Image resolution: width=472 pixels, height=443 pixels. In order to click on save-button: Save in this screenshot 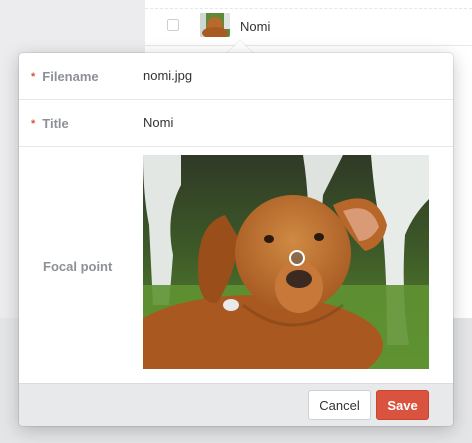, I will do `click(402, 405)`.